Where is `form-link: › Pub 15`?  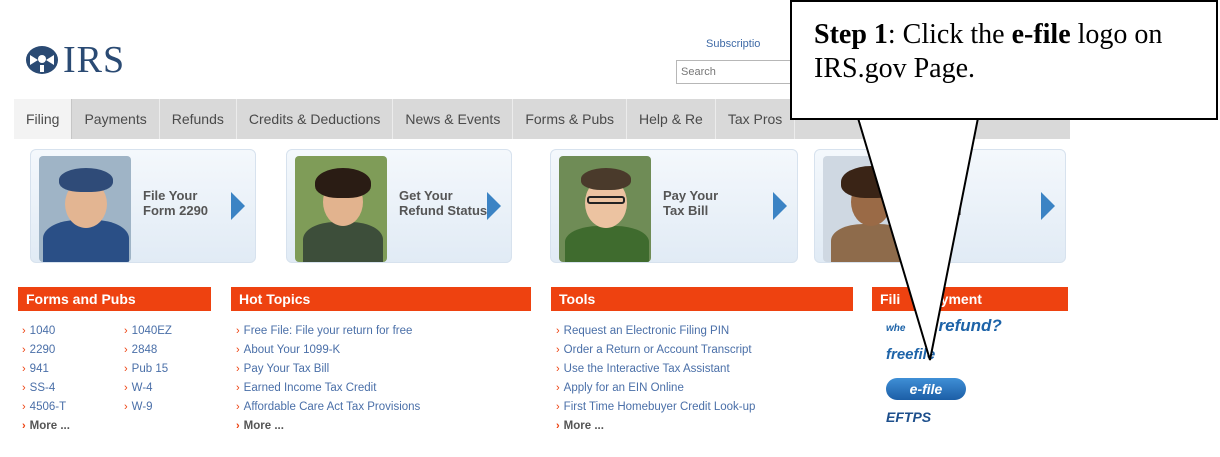
form-link: › Pub 15 is located at coordinates (148, 369).